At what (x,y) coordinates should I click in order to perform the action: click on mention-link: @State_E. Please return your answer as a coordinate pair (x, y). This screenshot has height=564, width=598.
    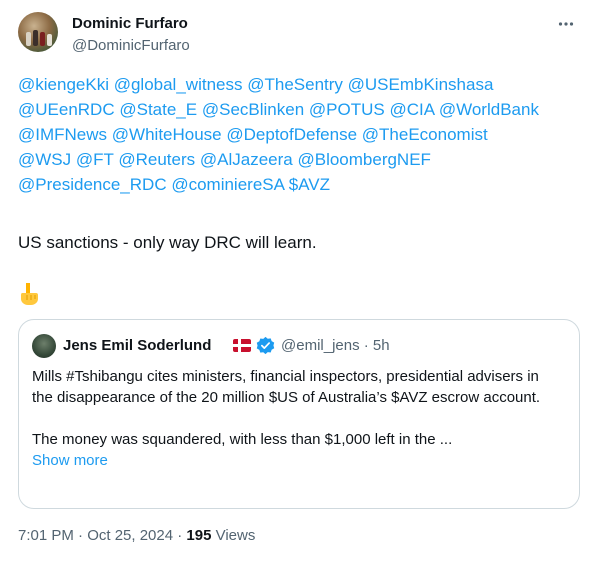
    Looking at the image, I should click on (158, 109).